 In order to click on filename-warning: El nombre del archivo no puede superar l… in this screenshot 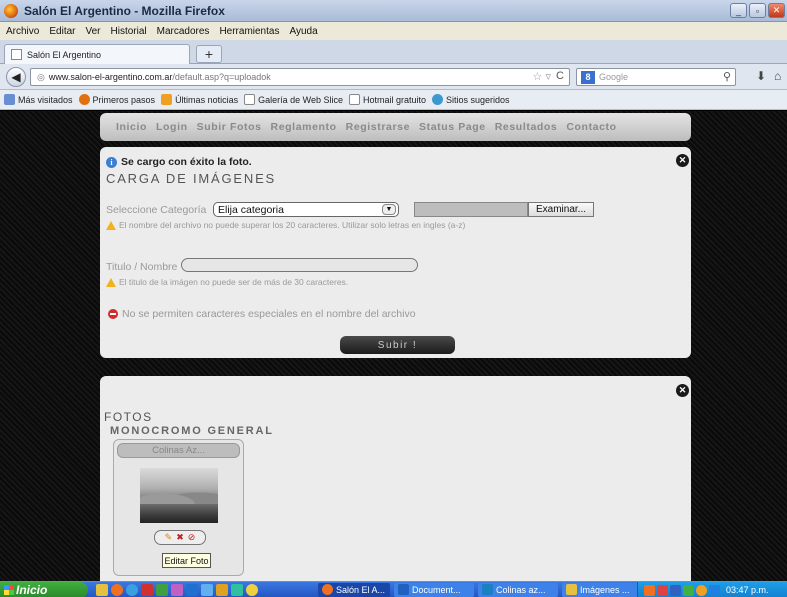, I will do `click(285, 225)`.